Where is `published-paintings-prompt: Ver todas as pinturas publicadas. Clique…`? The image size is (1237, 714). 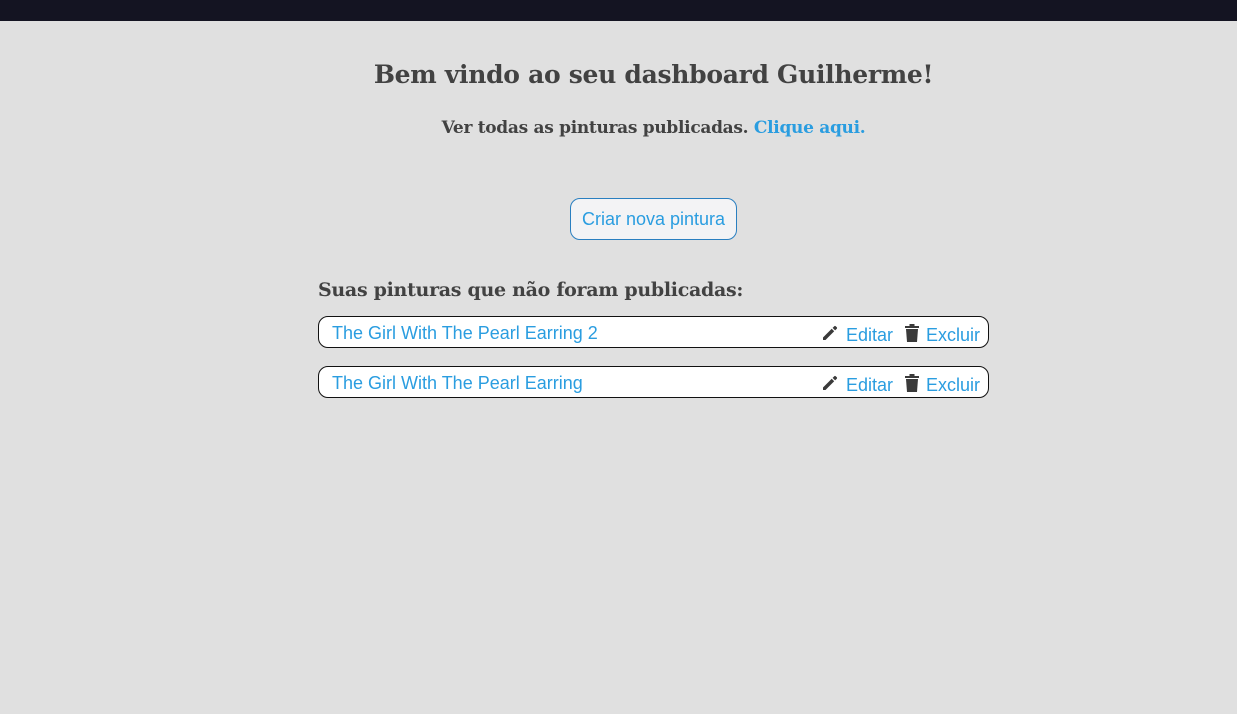 published-paintings-prompt: Ver todas as pinturas publicadas. Clique… is located at coordinates (618, 128).